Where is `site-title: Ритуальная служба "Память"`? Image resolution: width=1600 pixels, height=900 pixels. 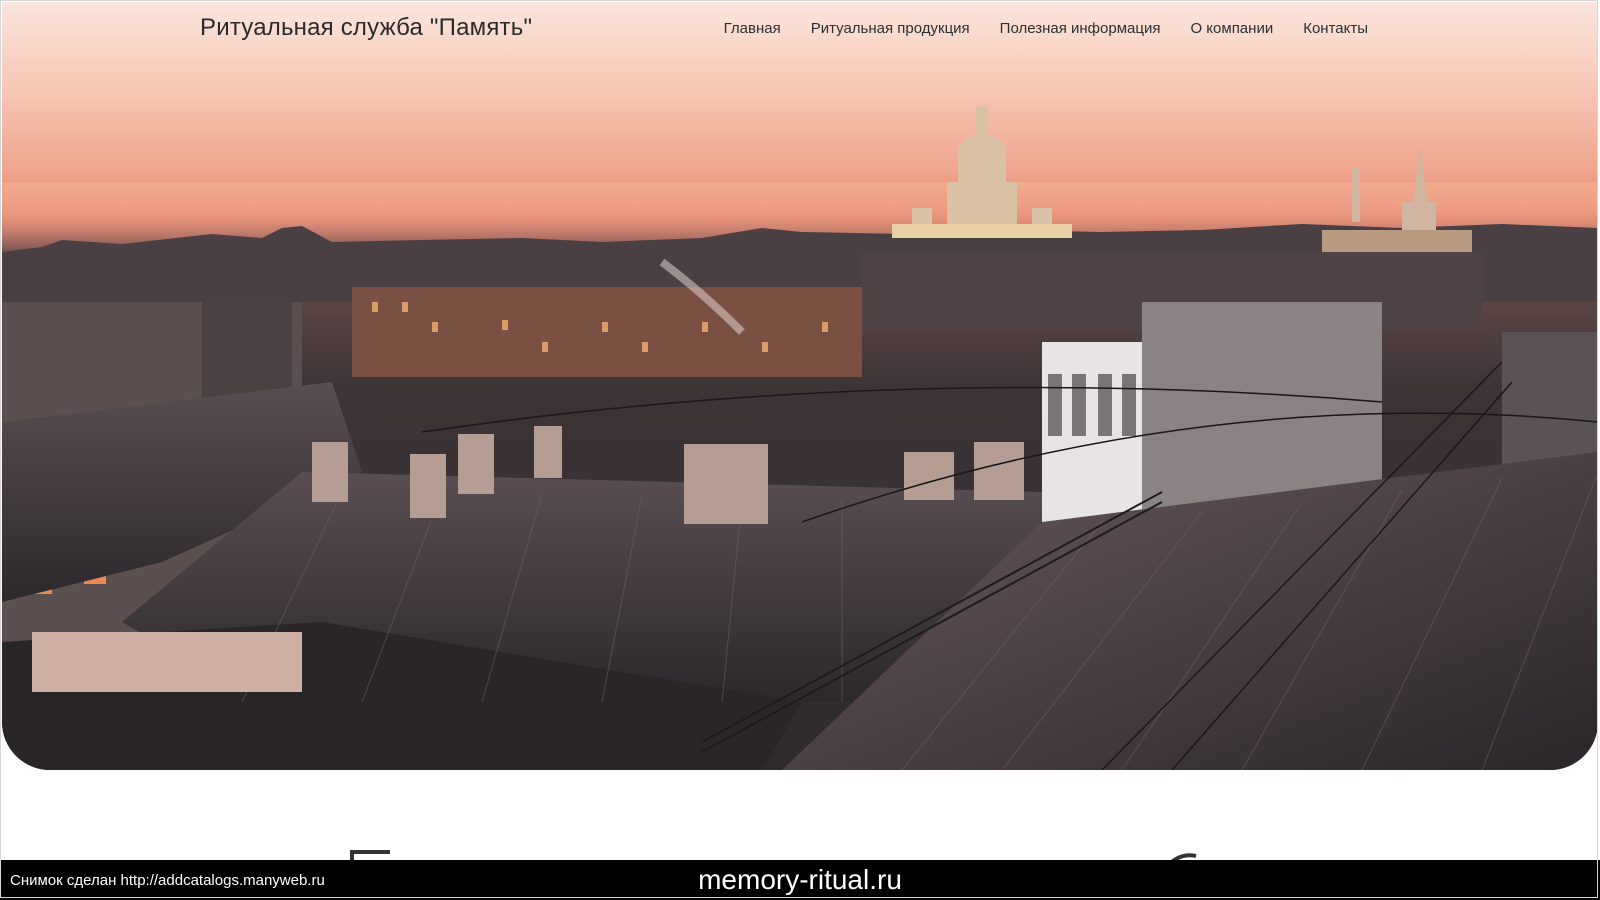
site-title: Ритуальная служба "Память" is located at coordinates (366, 28).